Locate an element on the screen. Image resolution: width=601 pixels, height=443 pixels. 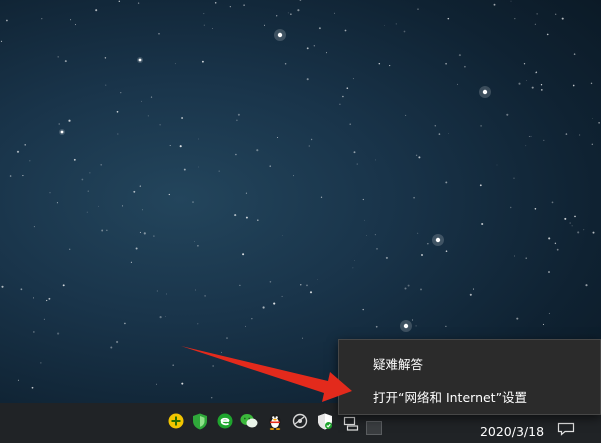
taskbar-clock-date: 2020/3/18 is located at coordinates (512, 432).